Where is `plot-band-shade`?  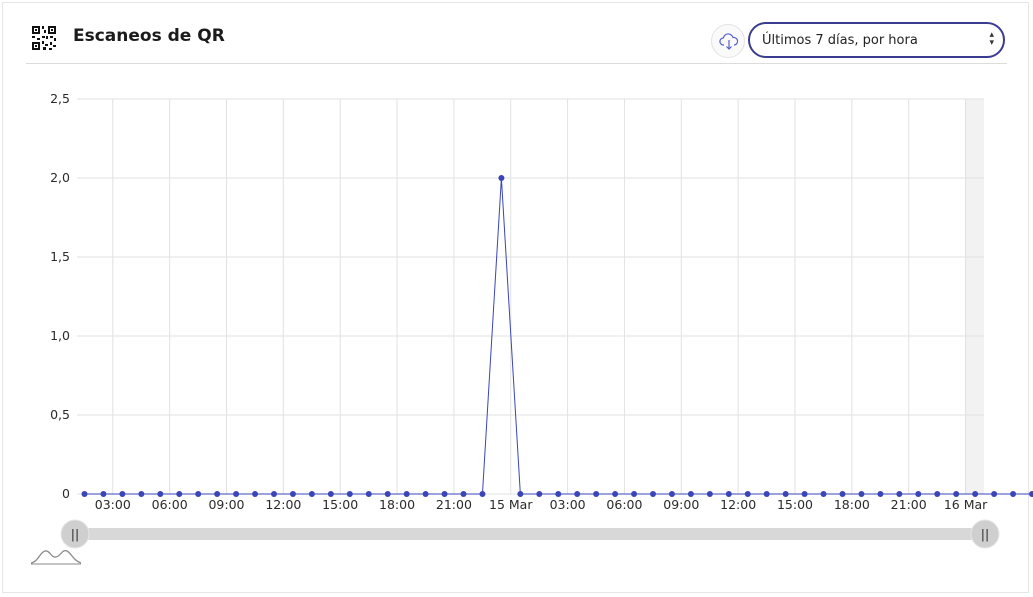 plot-band-shade is located at coordinates (974, 296).